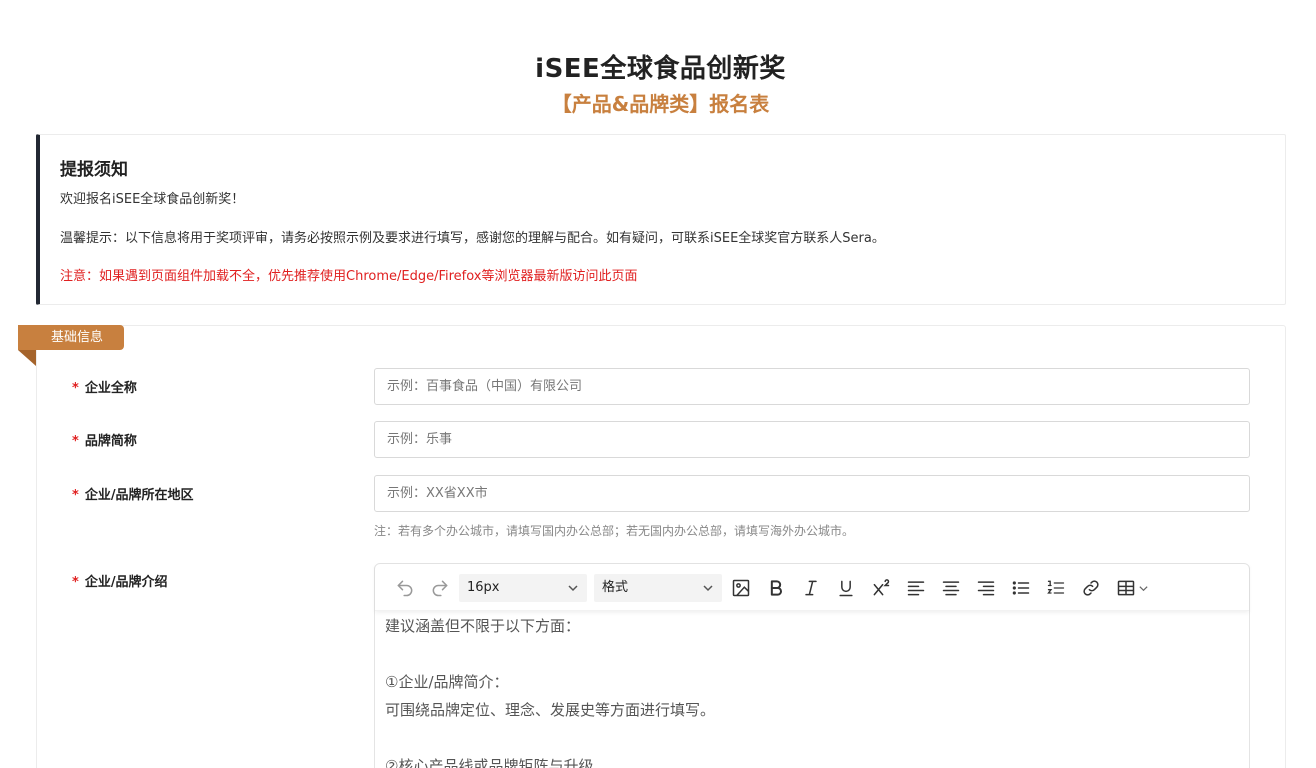 This screenshot has height=768, width=1316. Describe the element at coordinates (660, 104) in the screenshot. I see `page-subtitle: 【产品&品牌类】报名表` at that location.